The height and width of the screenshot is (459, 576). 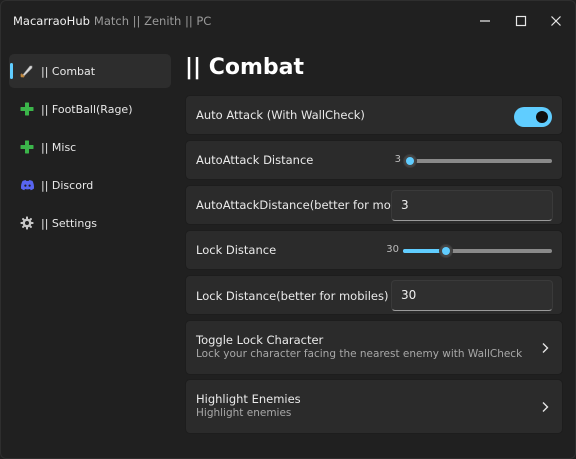 What do you see at coordinates (59, 147) in the screenshot?
I see `sidebar-item-label: || Misc` at bounding box center [59, 147].